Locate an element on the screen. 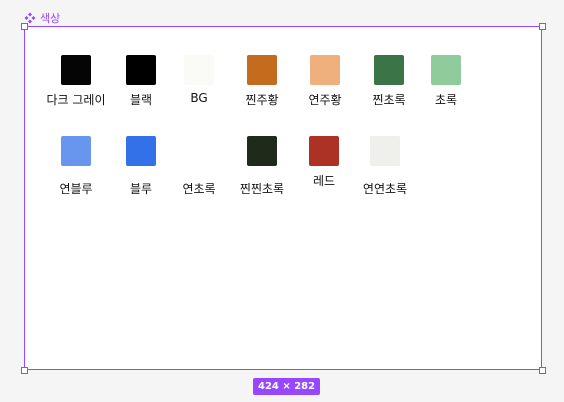  swatch-item: 연초록 is located at coordinates (199, 166).